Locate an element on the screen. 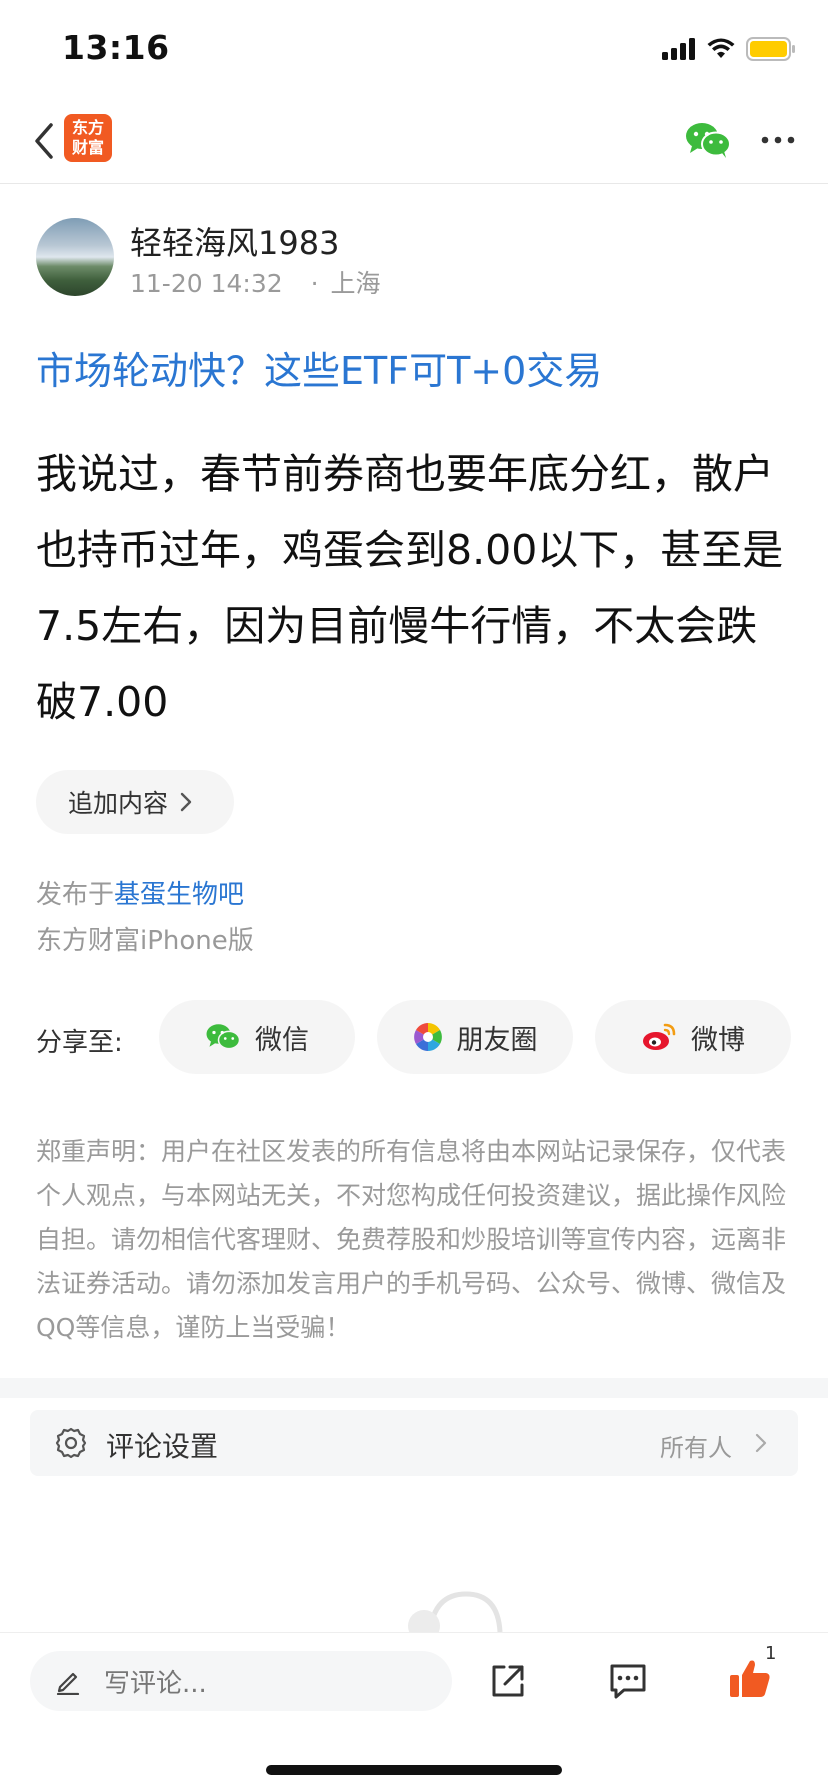 The height and width of the screenshot is (1792, 828). append-content-button: 追加内容 is located at coordinates (135, 802).